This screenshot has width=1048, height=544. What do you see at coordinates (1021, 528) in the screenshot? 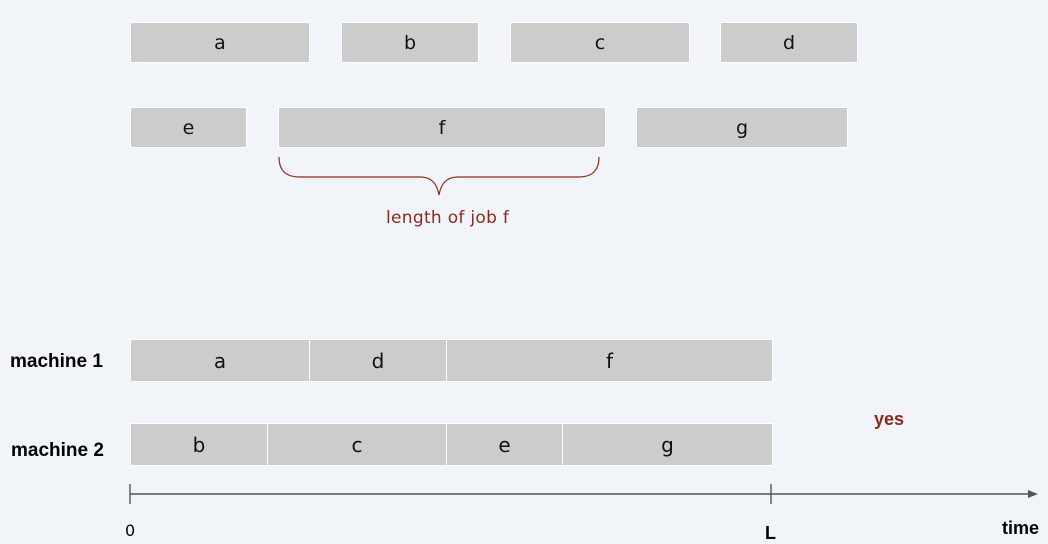
I see `time-axis-label: time` at bounding box center [1021, 528].